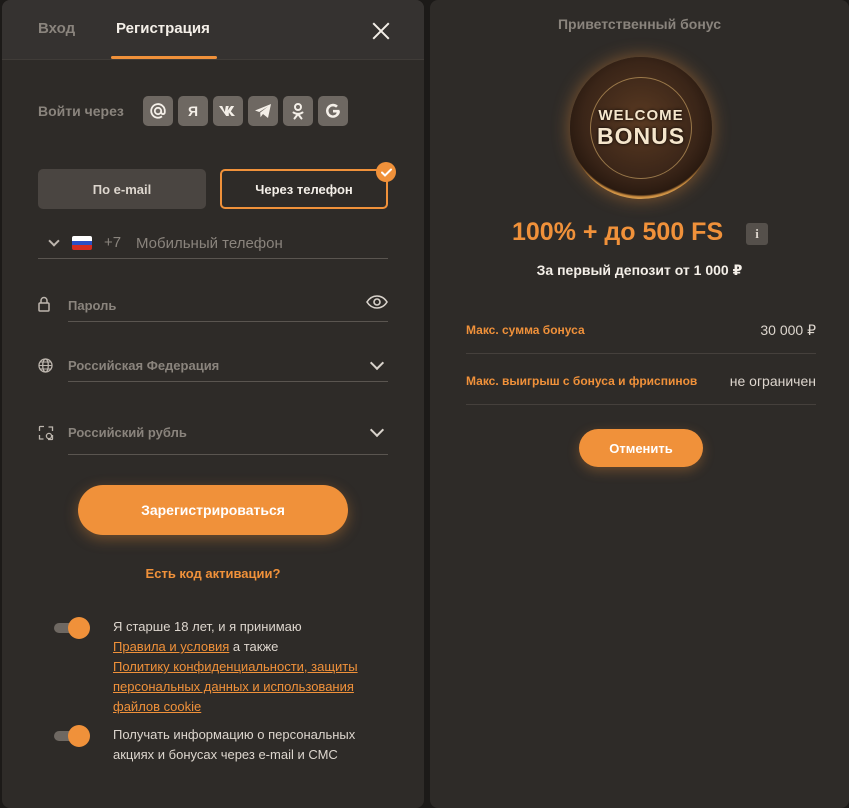  I want to click on bonus-amount: 100% + до 500 FS, so click(618, 232).